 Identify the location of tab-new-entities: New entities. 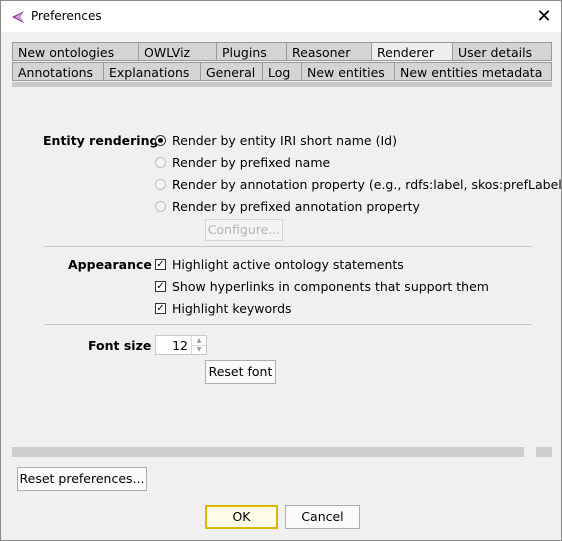
(347, 71).